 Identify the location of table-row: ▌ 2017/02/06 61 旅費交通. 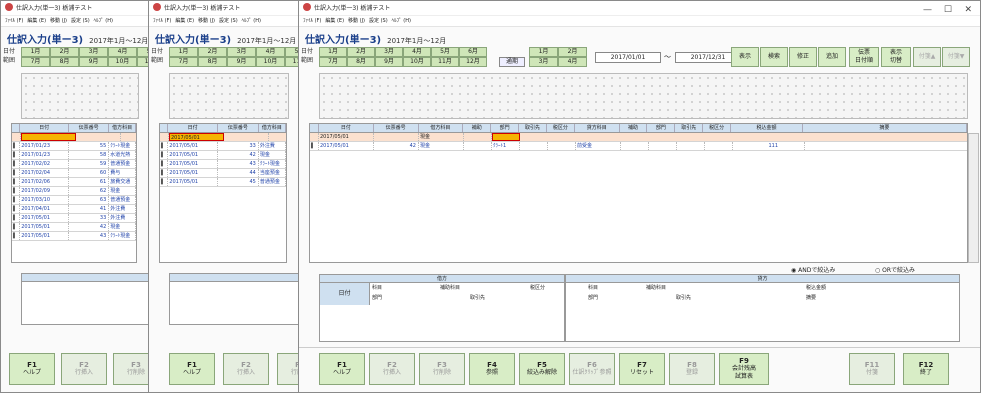
(74, 182).